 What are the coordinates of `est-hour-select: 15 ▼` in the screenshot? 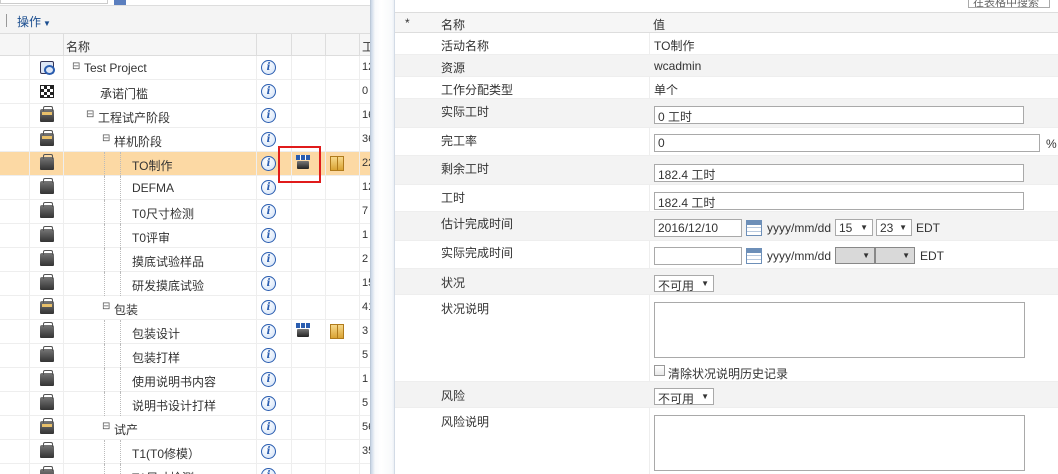 It's located at (854, 227).